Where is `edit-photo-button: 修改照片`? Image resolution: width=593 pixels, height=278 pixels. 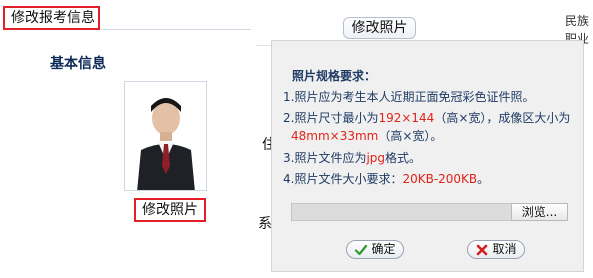
edit-photo-button: 修改照片 is located at coordinates (170, 210).